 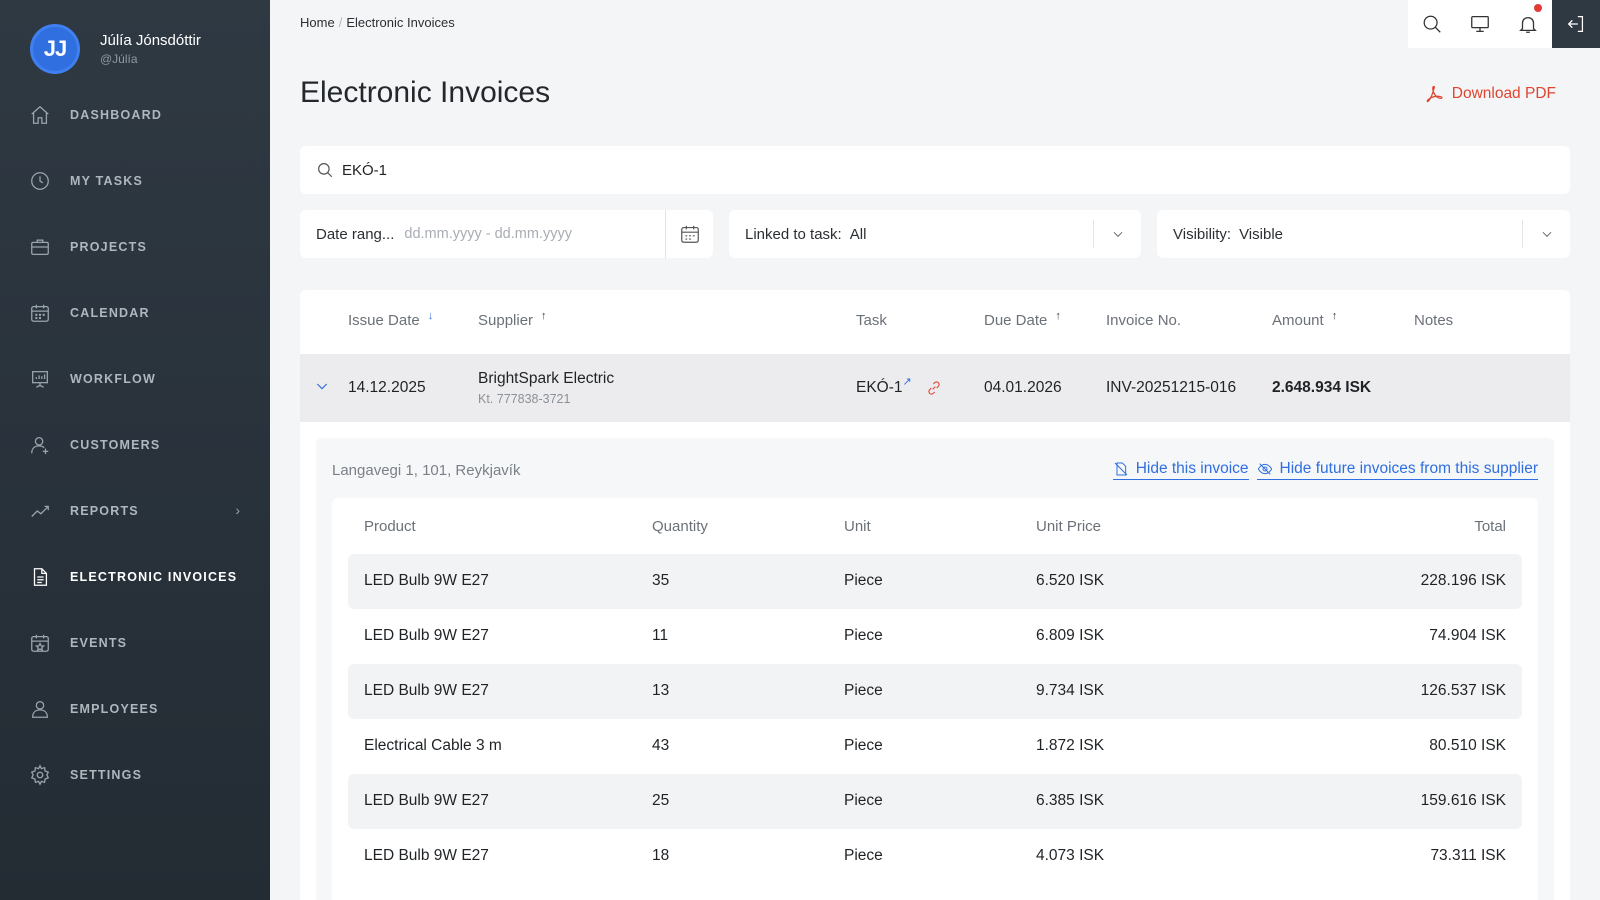 What do you see at coordinates (135, 115) in the screenshot?
I see `sidebar-item-dashboard: DASHBOARD` at bounding box center [135, 115].